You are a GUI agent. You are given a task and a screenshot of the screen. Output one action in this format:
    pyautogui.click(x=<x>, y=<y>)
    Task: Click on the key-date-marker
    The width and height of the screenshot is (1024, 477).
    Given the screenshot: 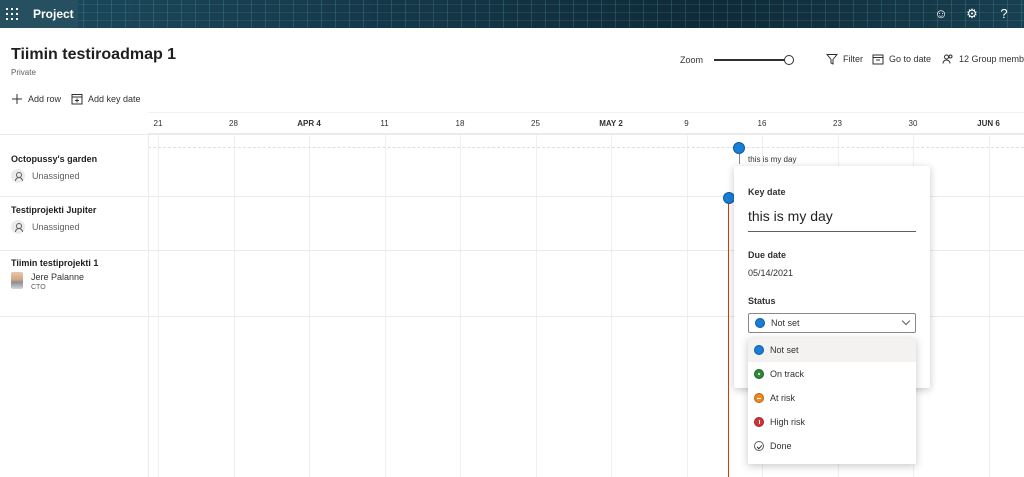 What is the action you would take?
    pyautogui.click(x=739, y=148)
    